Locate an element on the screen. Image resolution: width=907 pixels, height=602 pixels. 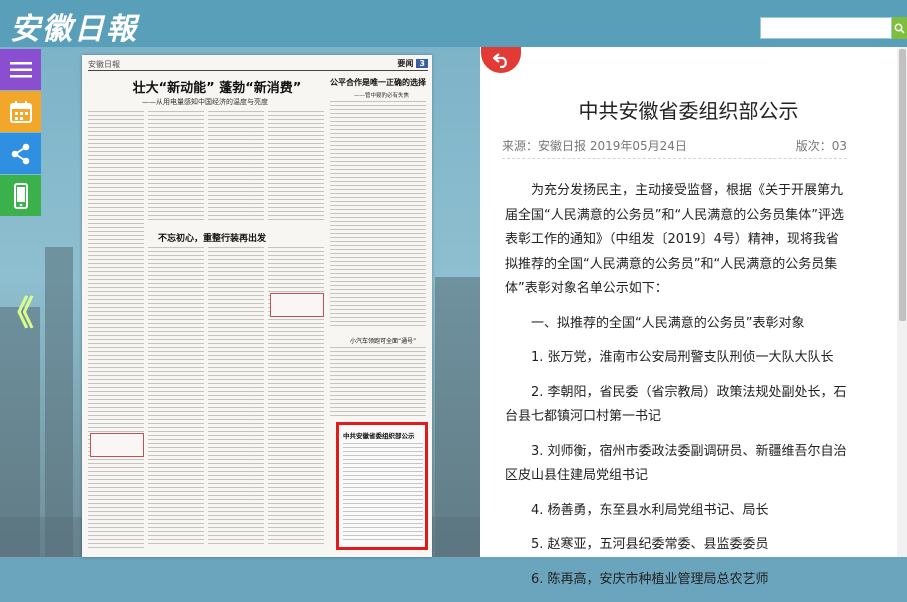
article-paragraph: 1. 张万党，淮南市公安局刑警支队刑侦一大队大队长 is located at coordinates (682, 357).